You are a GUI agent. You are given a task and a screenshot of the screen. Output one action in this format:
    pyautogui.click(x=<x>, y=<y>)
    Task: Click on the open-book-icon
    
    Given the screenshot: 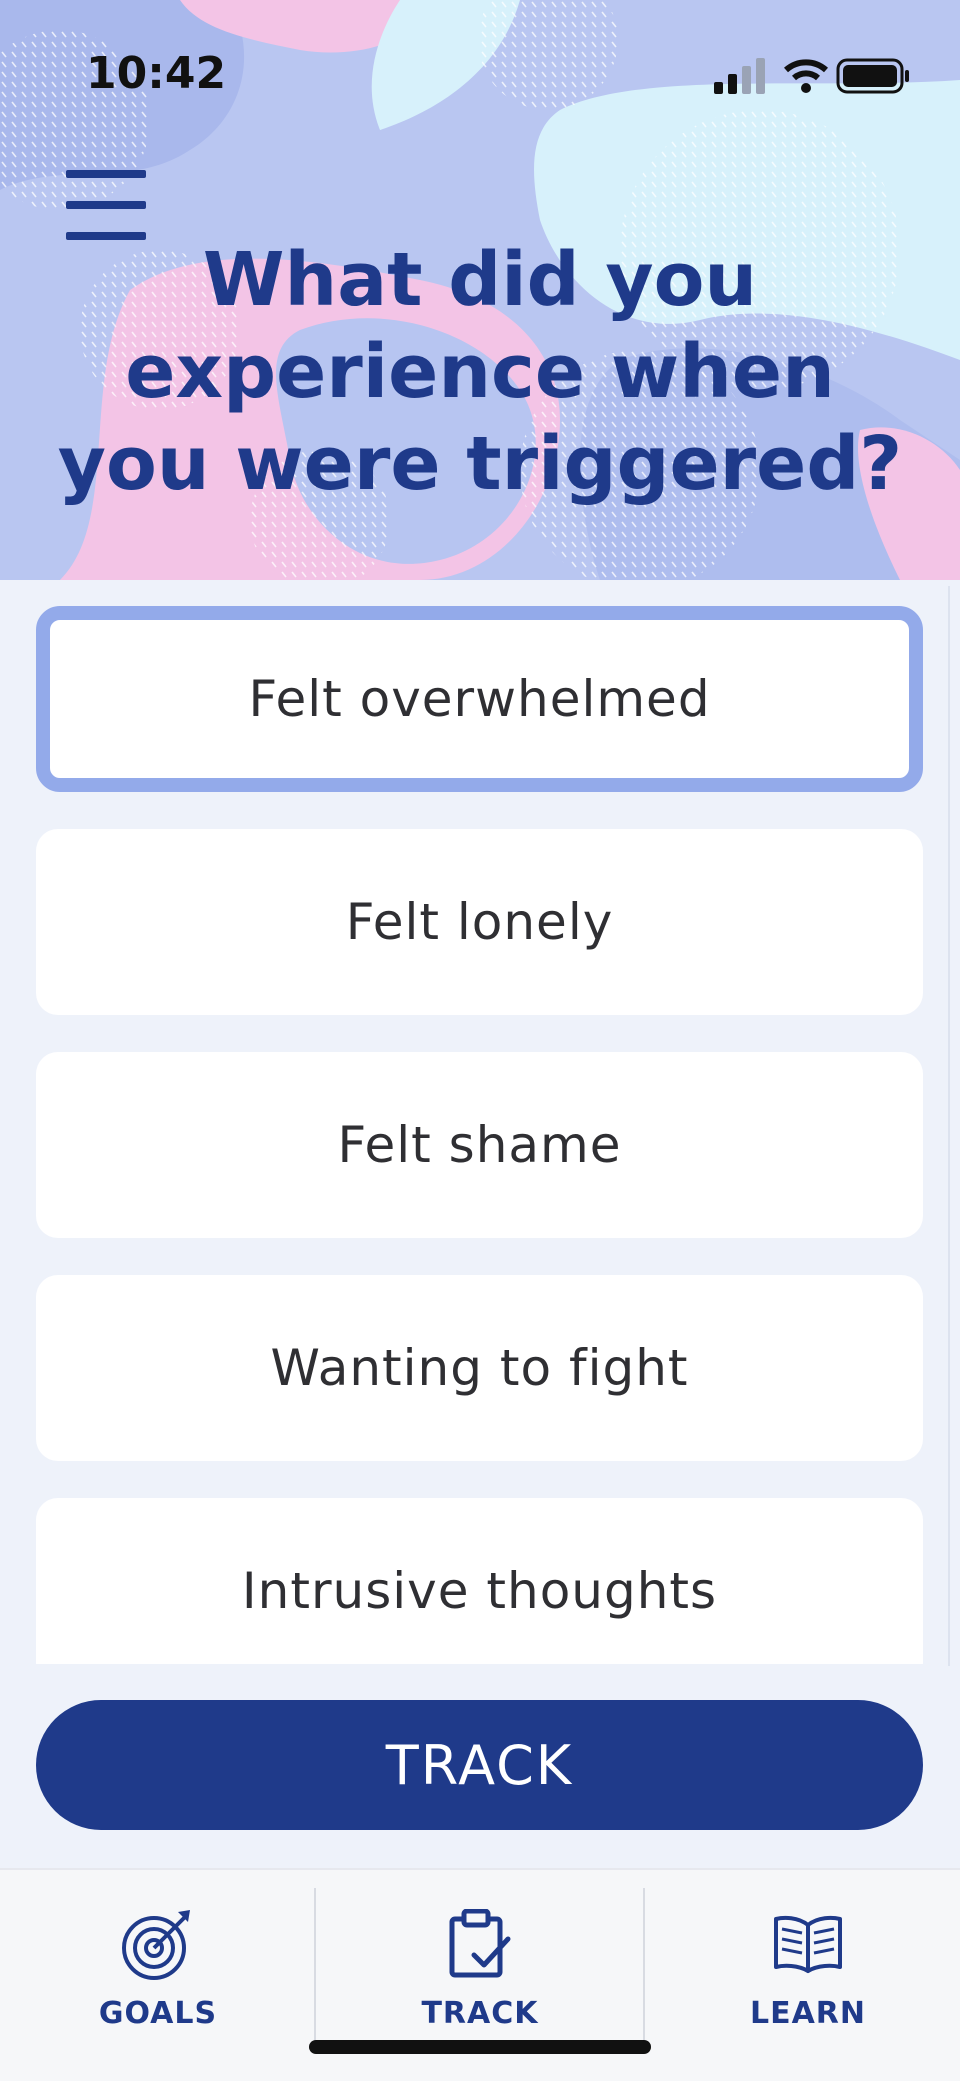 What is the action you would take?
    pyautogui.click(x=808, y=1944)
    